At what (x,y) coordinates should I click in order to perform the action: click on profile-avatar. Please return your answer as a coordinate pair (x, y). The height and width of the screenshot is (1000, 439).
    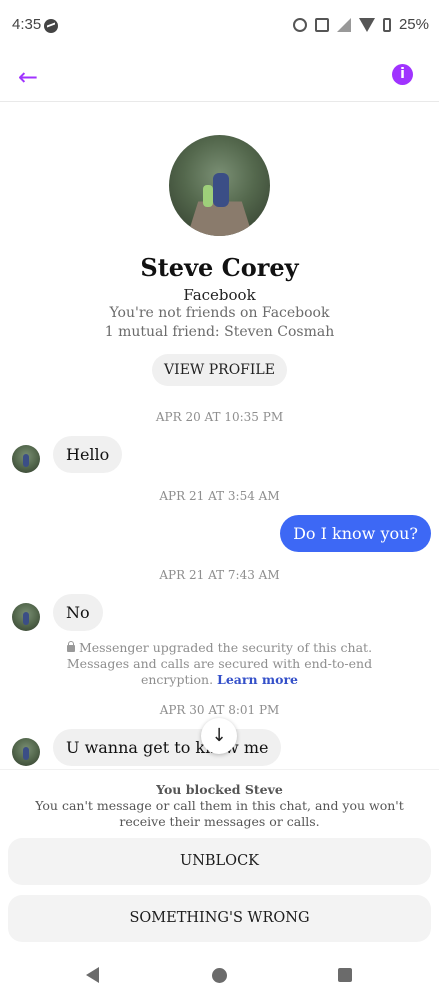
    Looking at the image, I should click on (219, 185).